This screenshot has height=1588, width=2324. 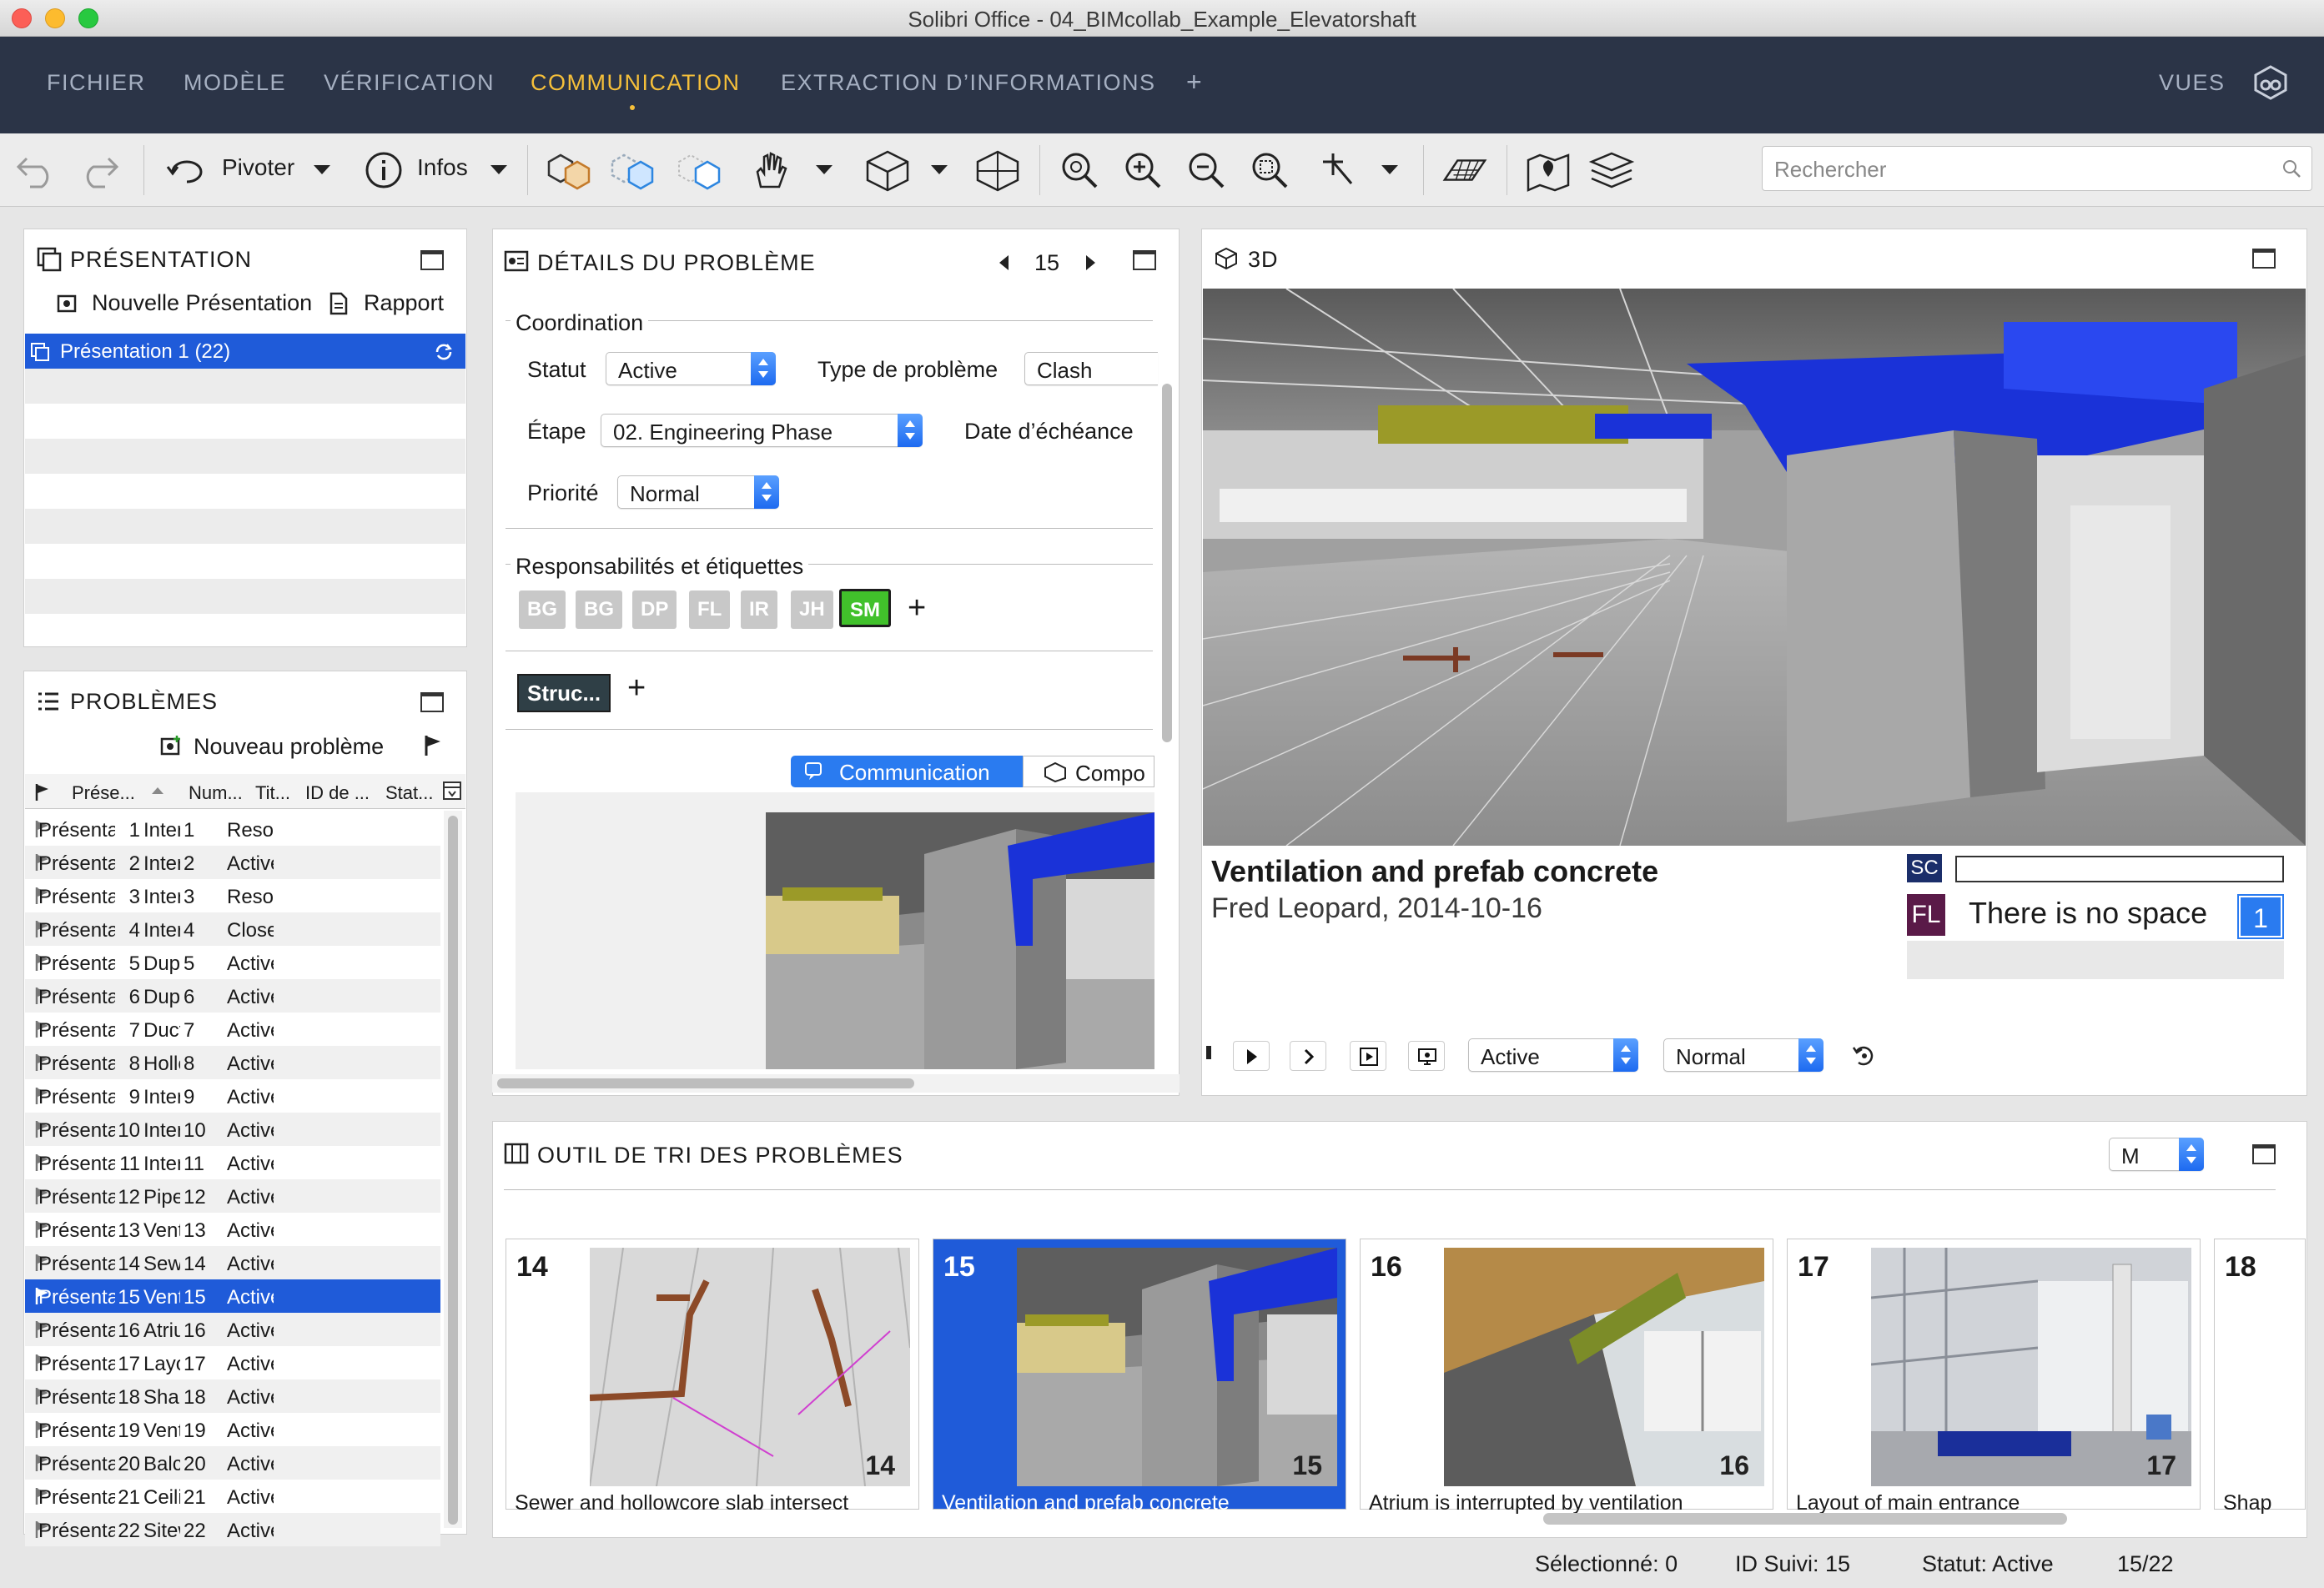 I want to click on slideshow-button, so click(x=1368, y=1056).